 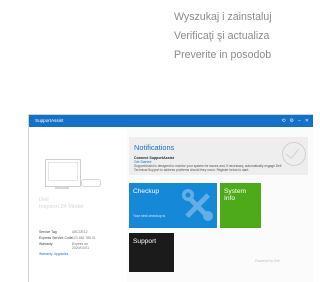 I want to click on device-brand: Dell, so click(x=44, y=200).